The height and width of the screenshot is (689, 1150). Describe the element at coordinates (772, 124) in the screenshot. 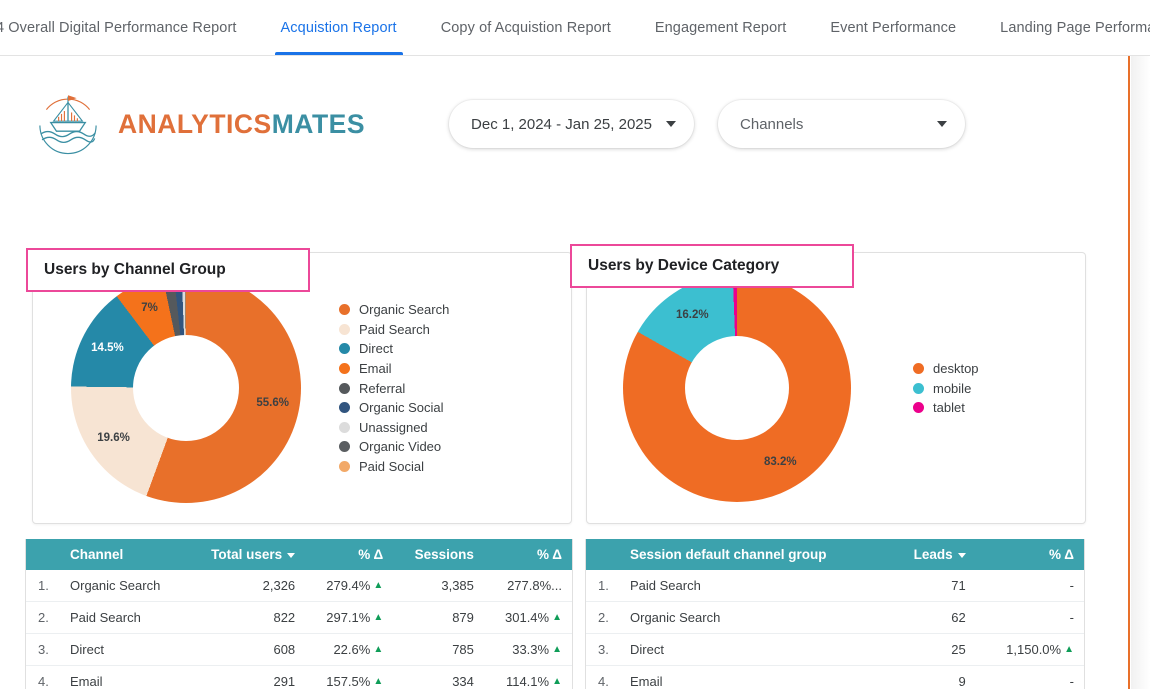

I see `channel-filter-label: Channels` at that location.